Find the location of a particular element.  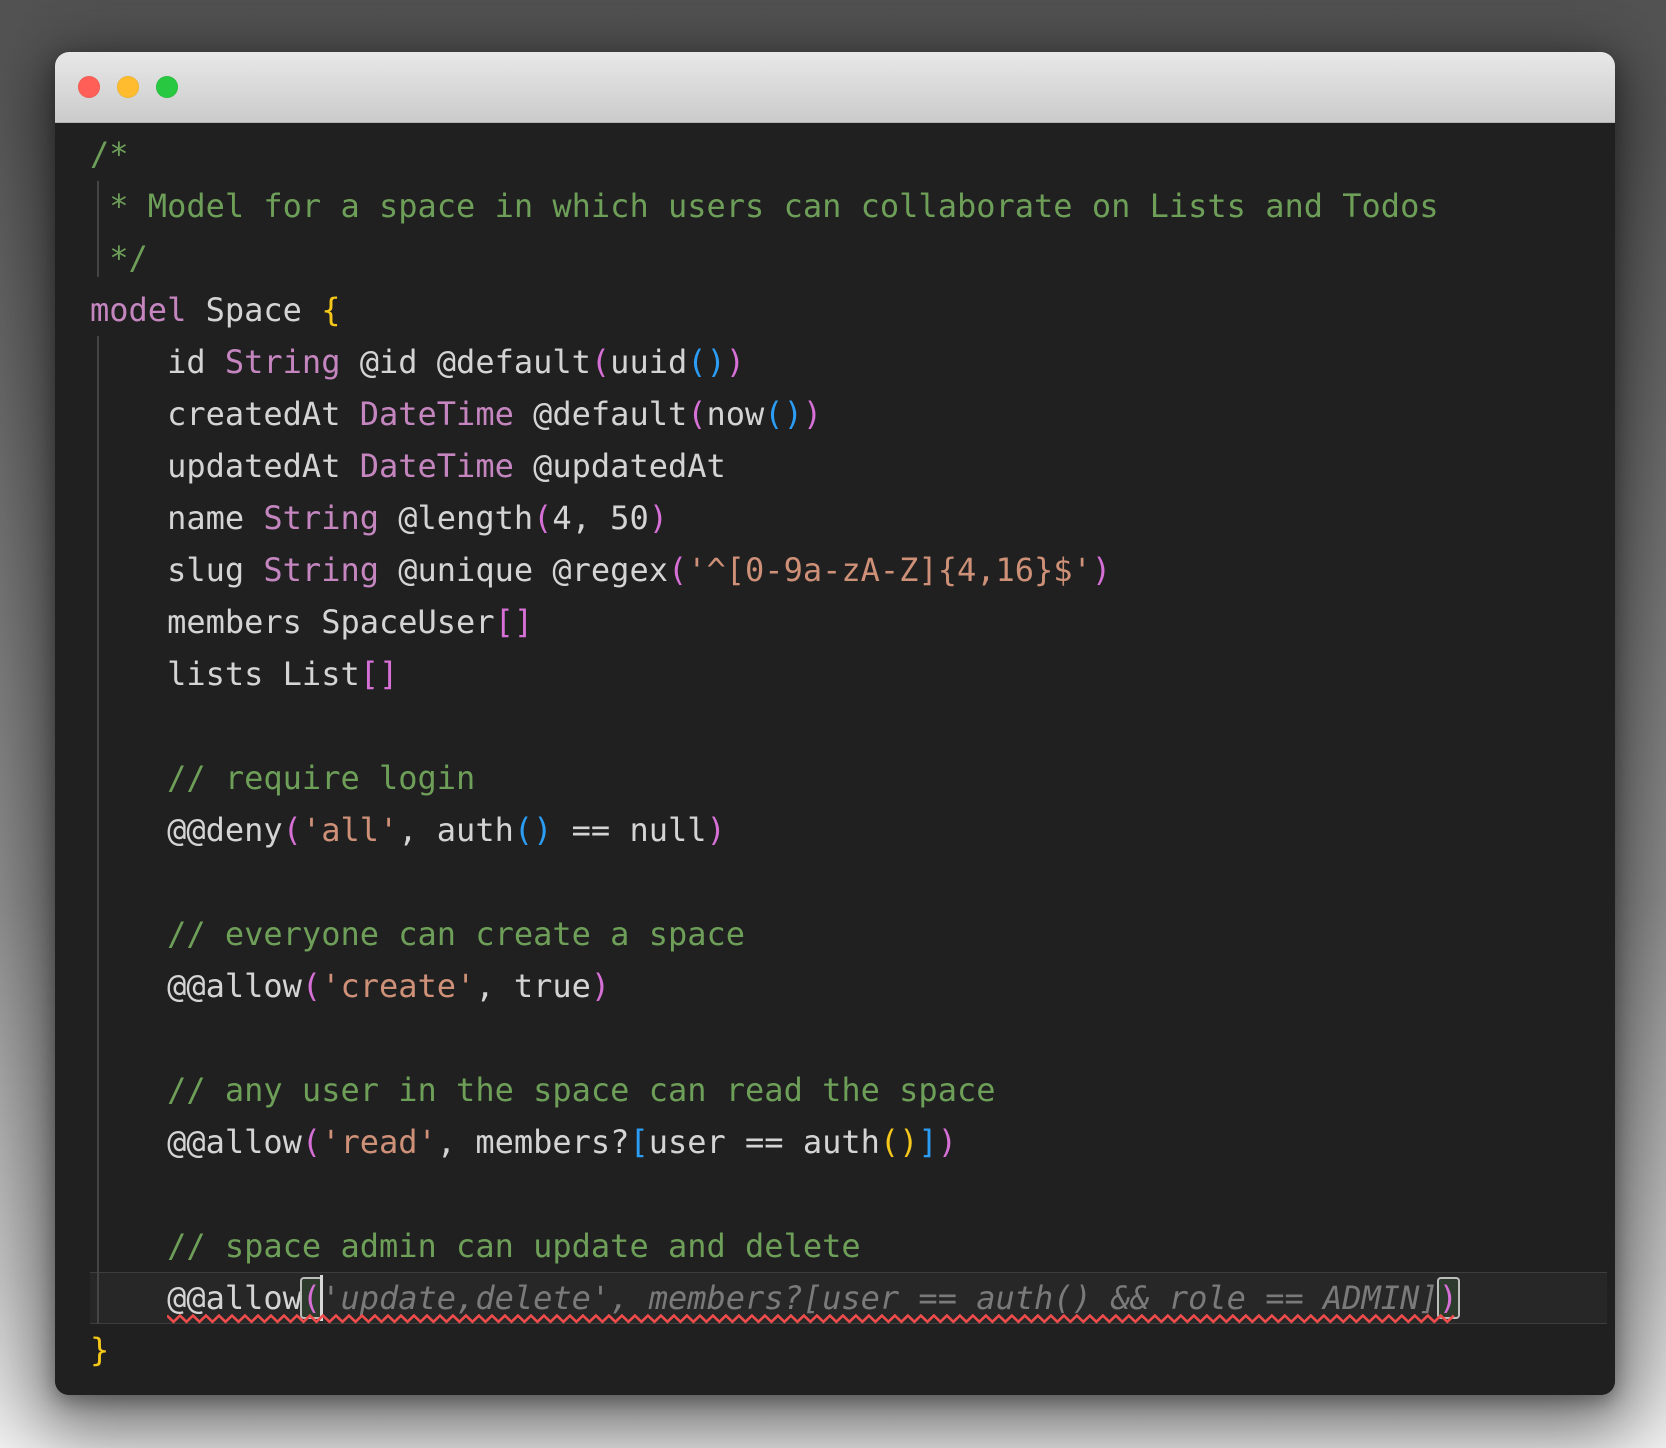

code-line: @@deny('all', auth() == null) is located at coordinates (848, 830).